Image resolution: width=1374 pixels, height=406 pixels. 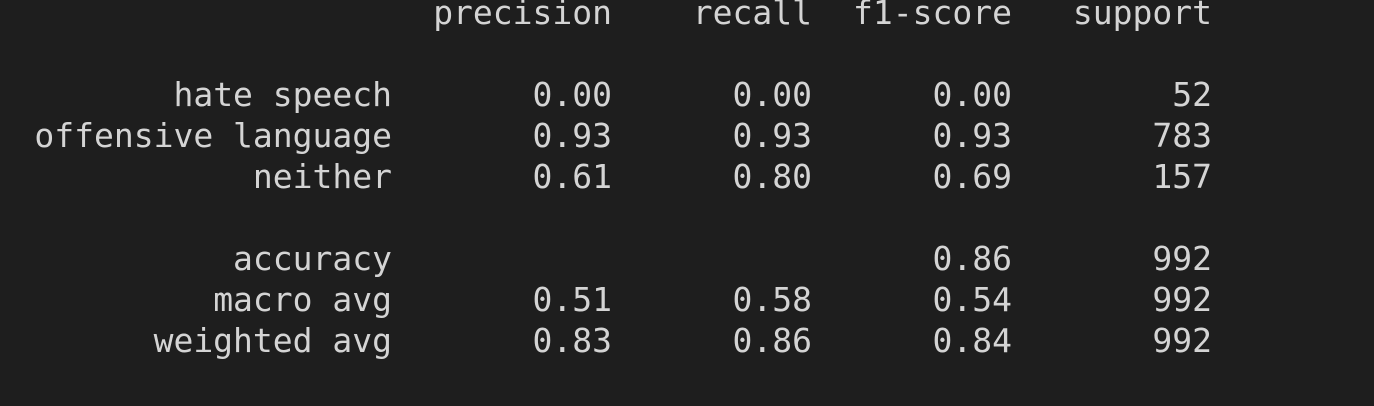 What do you see at coordinates (712, 258) in the screenshot?
I see `recall-value` at bounding box center [712, 258].